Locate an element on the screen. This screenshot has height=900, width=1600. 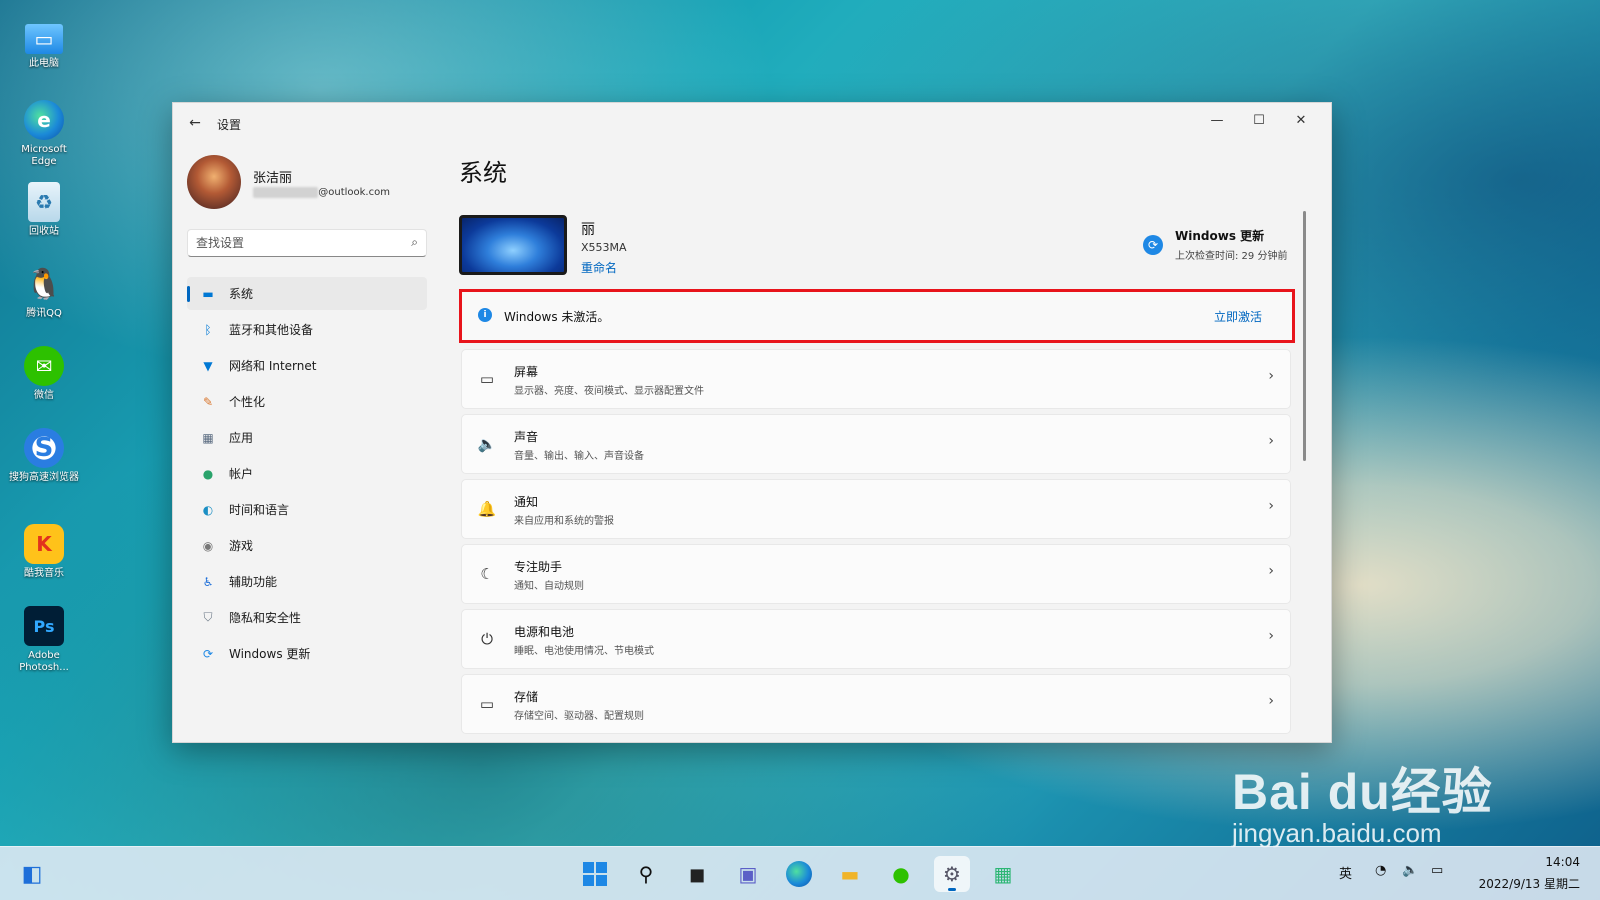
sidebar-item-network: ▼ 网络和 Internet is located at coordinates (307, 365).